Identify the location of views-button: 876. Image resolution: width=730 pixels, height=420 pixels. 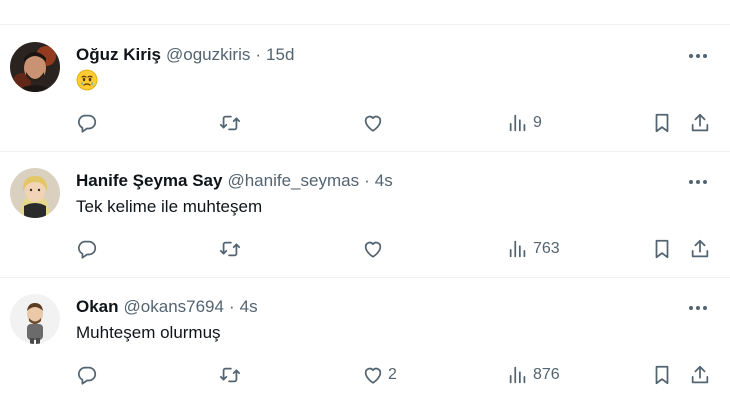
(533, 375).